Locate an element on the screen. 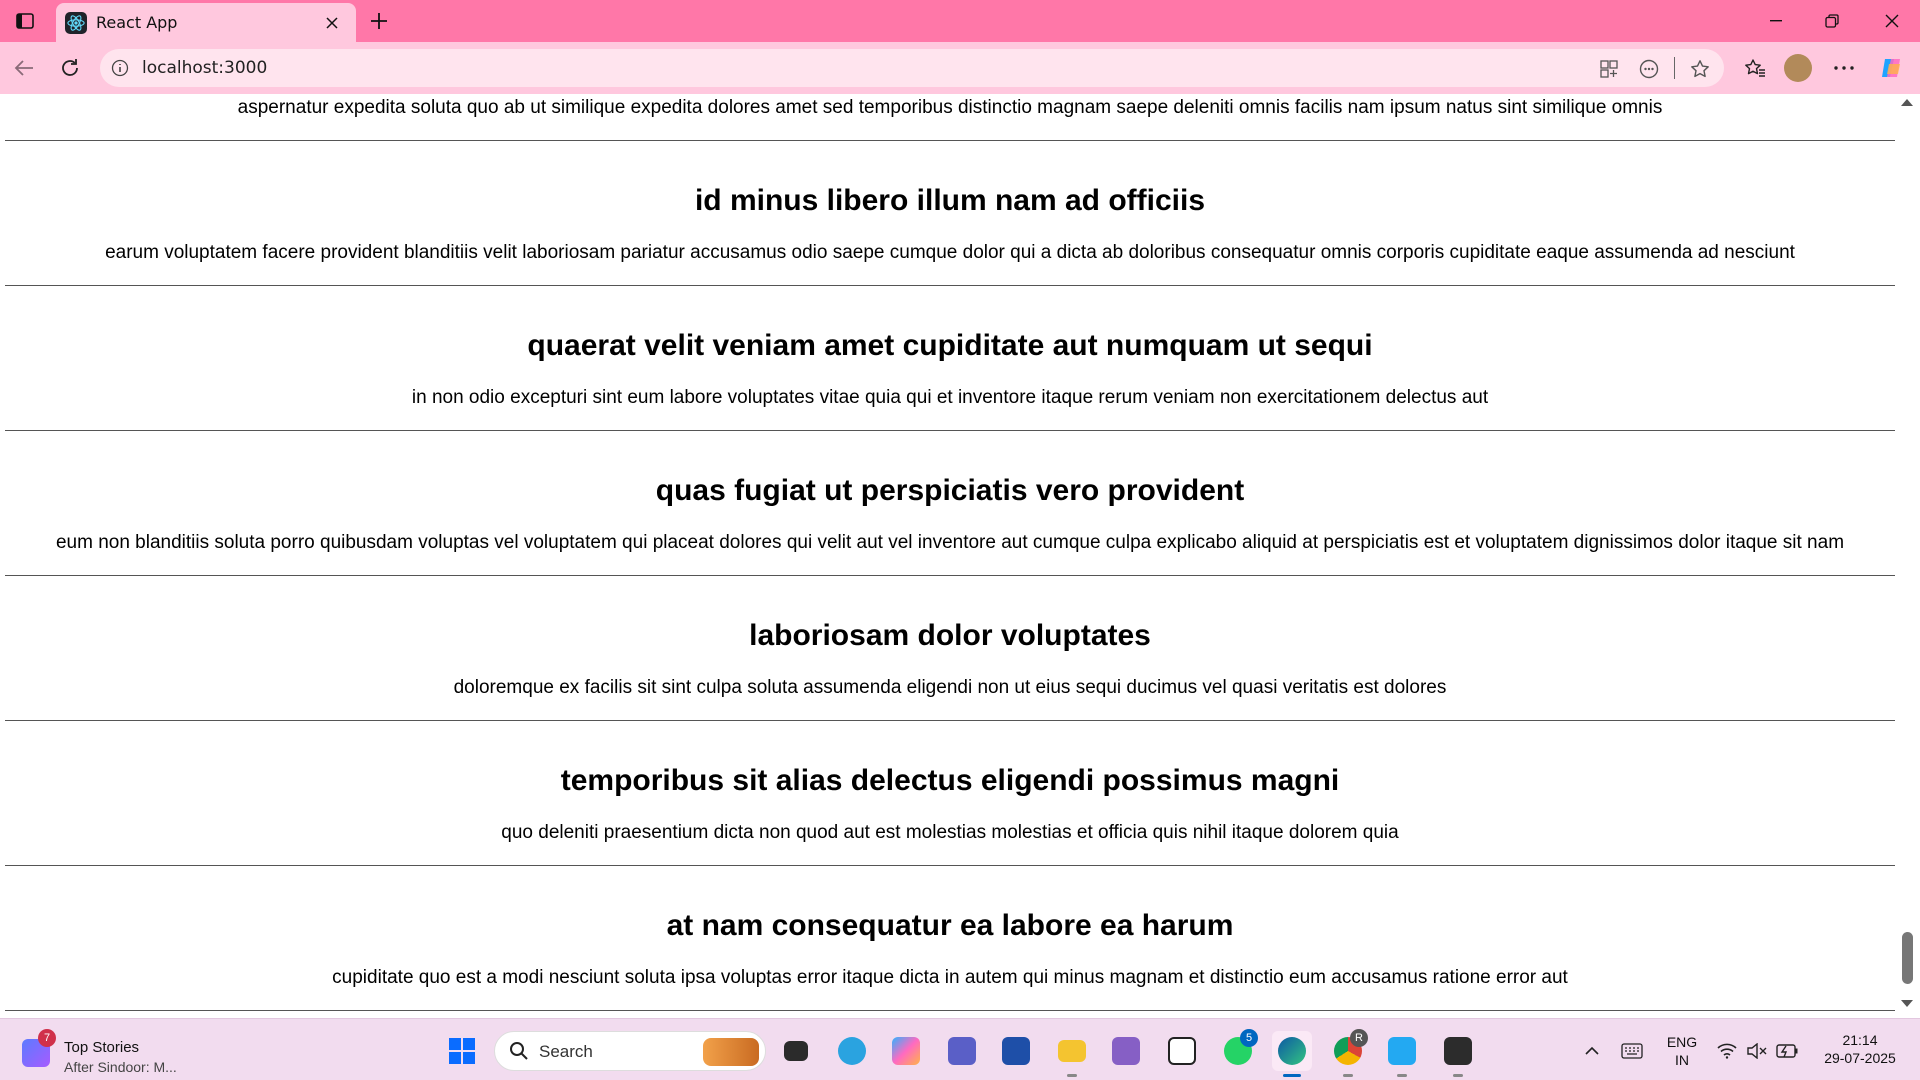  browser-toolbar: localhost:3000 is located at coordinates (960, 68).